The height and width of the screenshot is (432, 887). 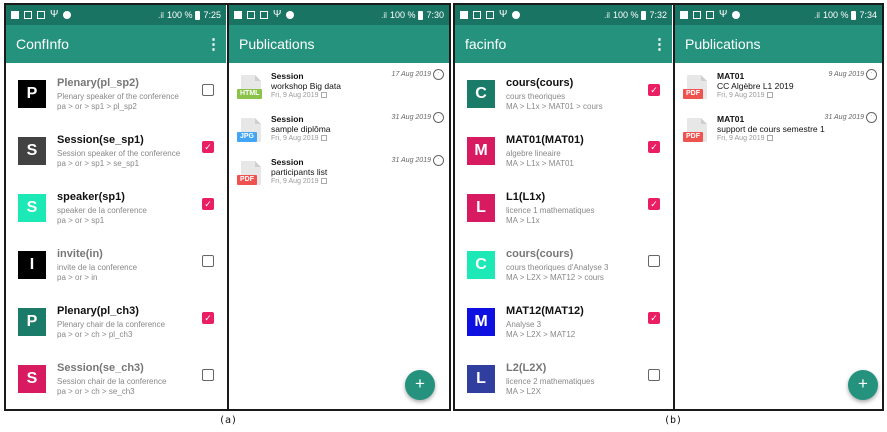 What do you see at coordinates (526, 197) in the screenshot?
I see `item-title: L1(L1x)` at bounding box center [526, 197].